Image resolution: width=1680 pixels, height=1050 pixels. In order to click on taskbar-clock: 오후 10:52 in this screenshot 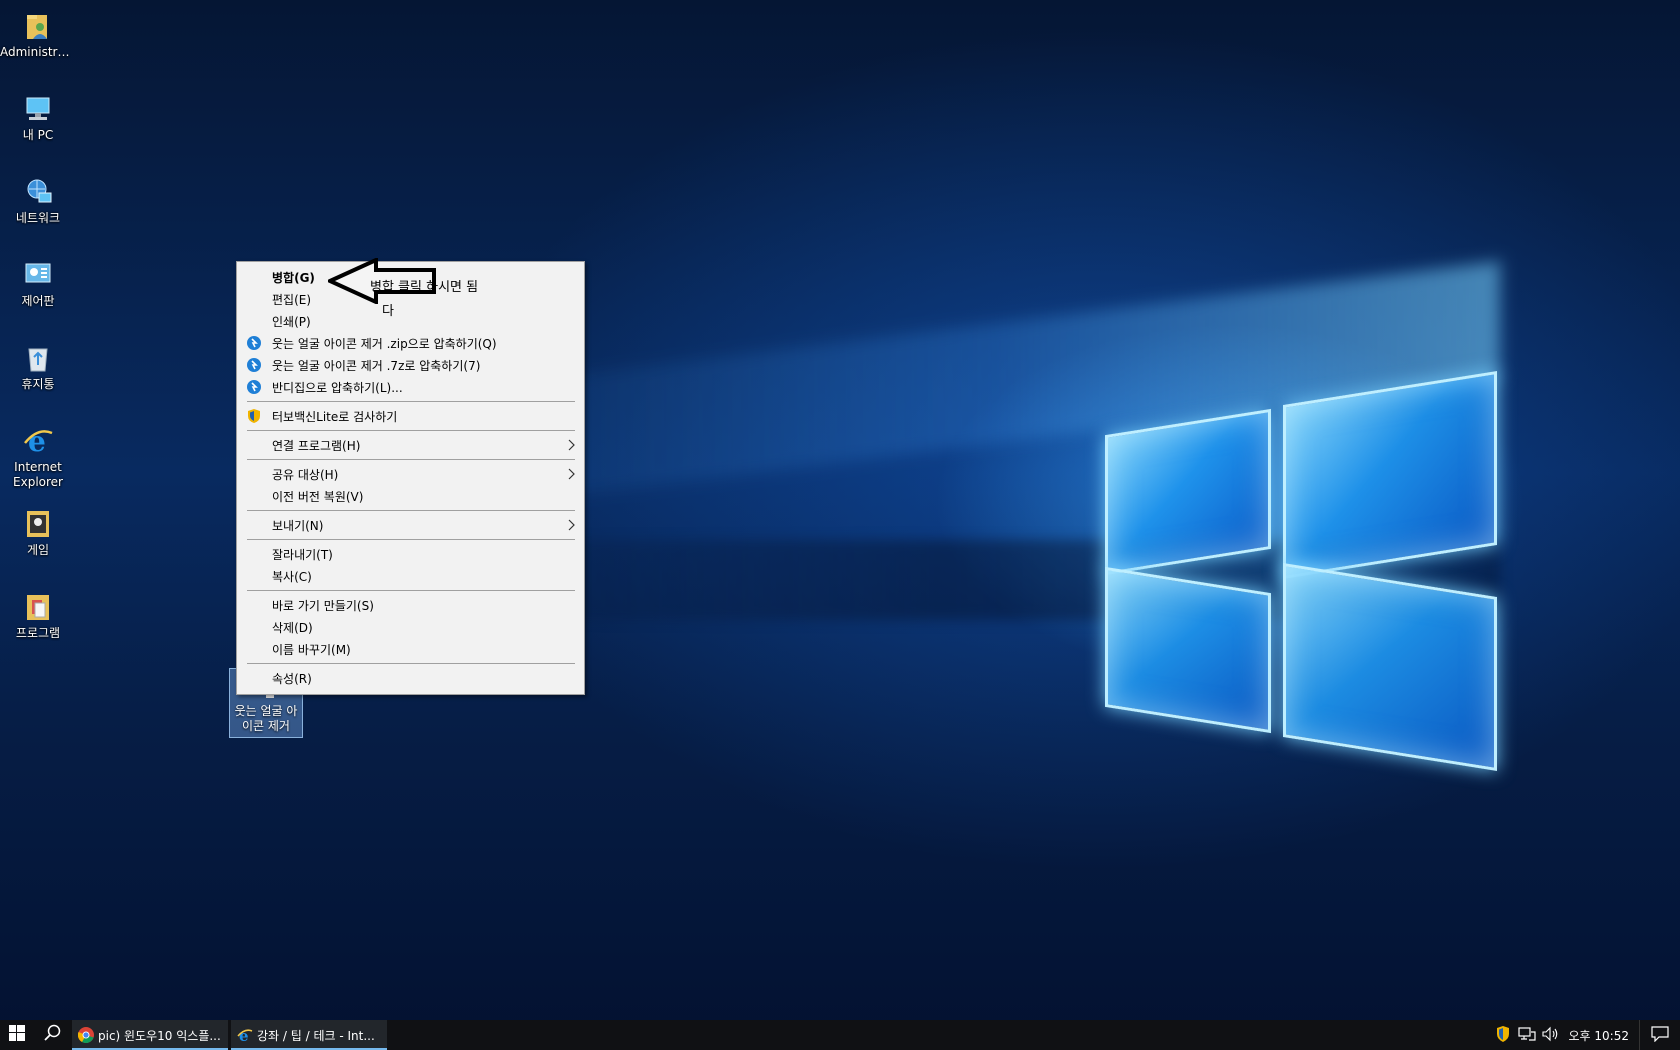, I will do `click(1601, 1035)`.